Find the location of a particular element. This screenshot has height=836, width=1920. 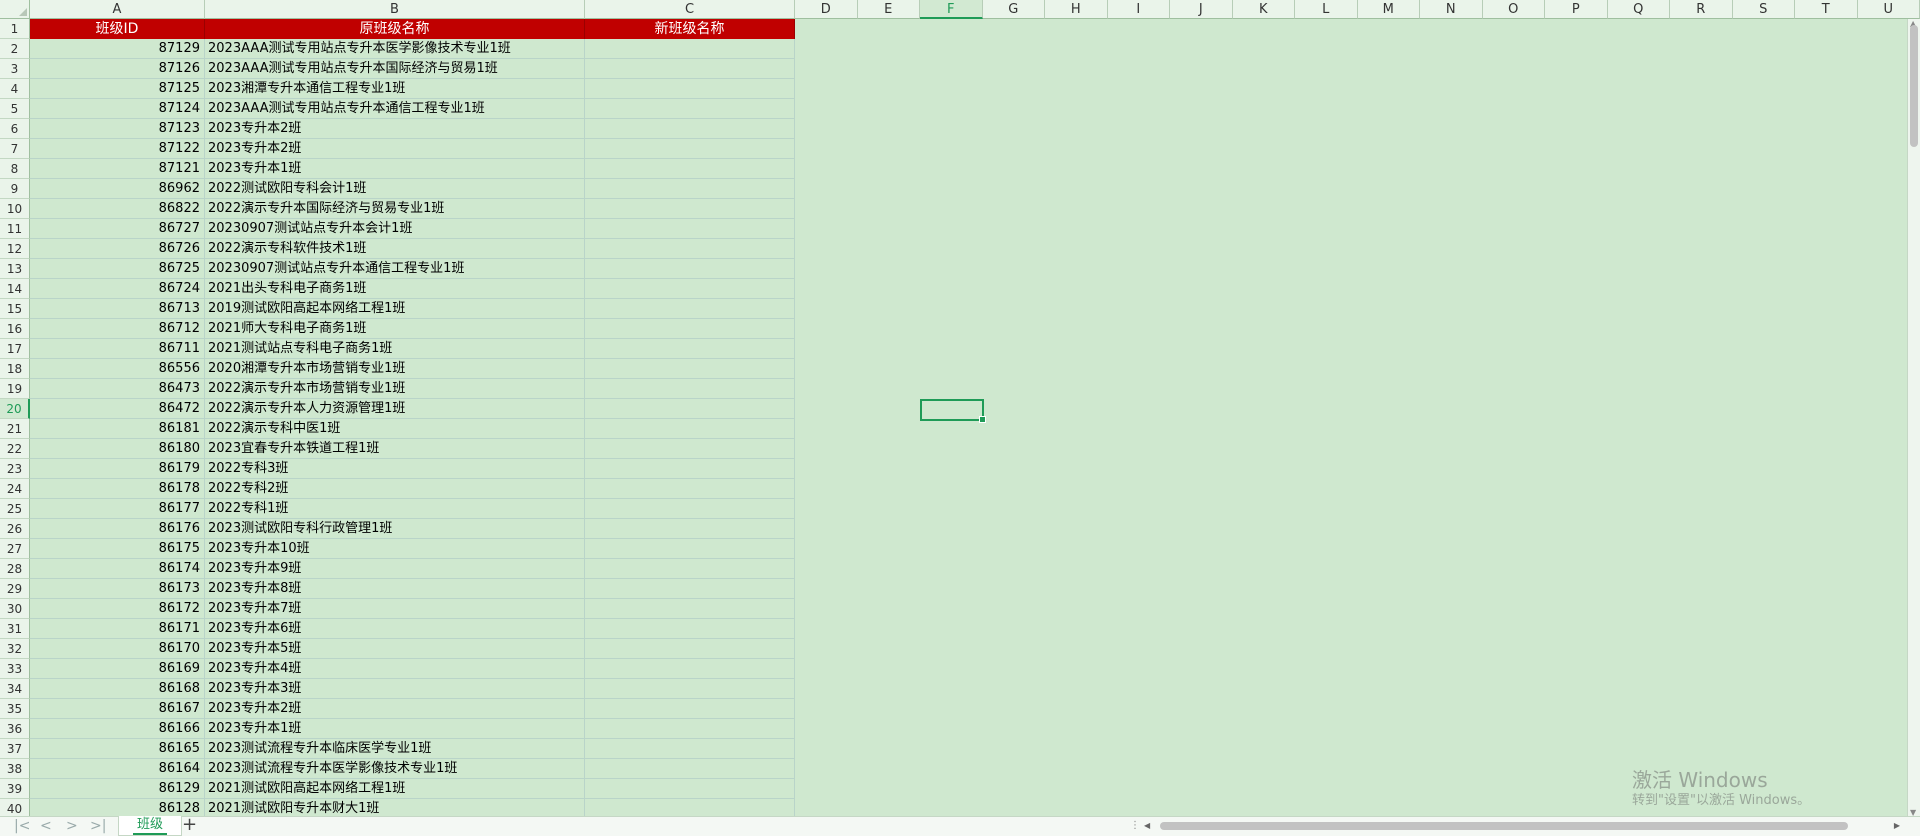

header-cell-class-id: 班级ID is located at coordinates (117, 29).